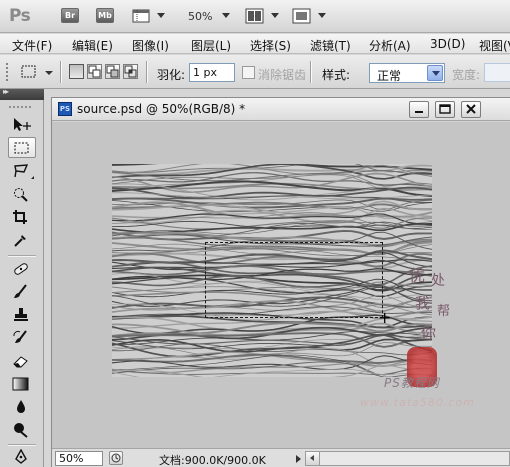 The height and width of the screenshot is (467, 510). I want to click on subtract-from-selection-button, so click(112, 71).